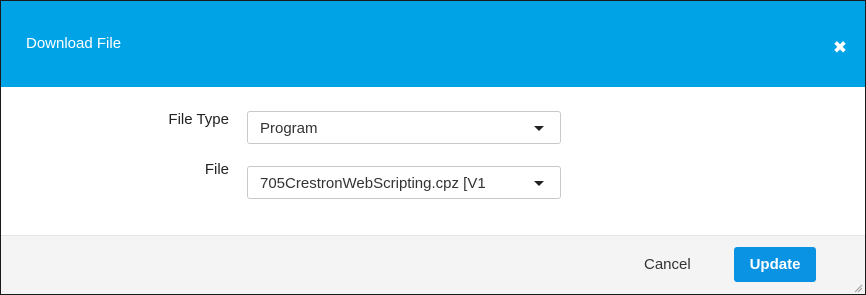 The height and width of the screenshot is (295, 866). What do you see at coordinates (373, 183) in the screenshot?
I see `file-selected-value: 705CrestronWebScripting.cpz [V1` at bounding box center [373, 183].